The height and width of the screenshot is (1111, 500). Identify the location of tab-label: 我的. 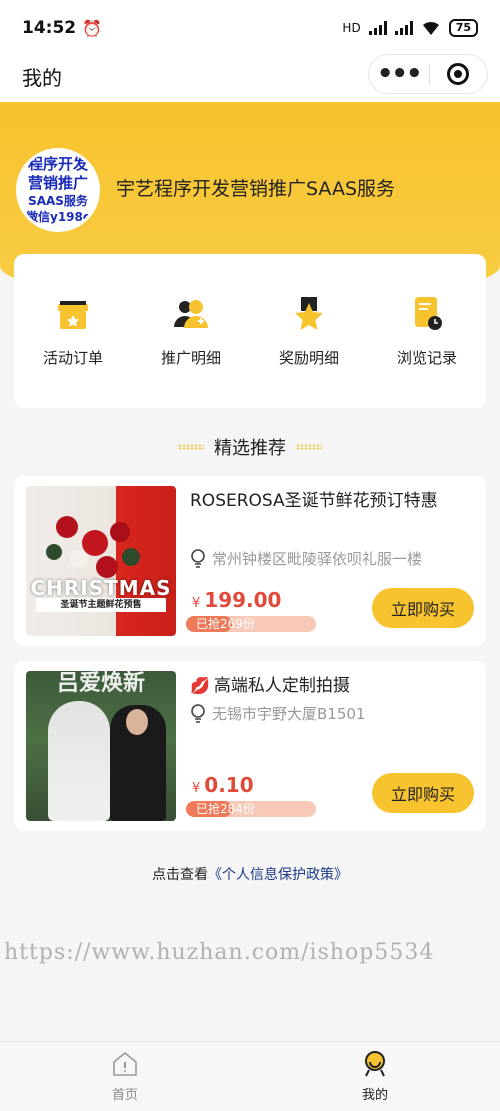
(374, 1095).